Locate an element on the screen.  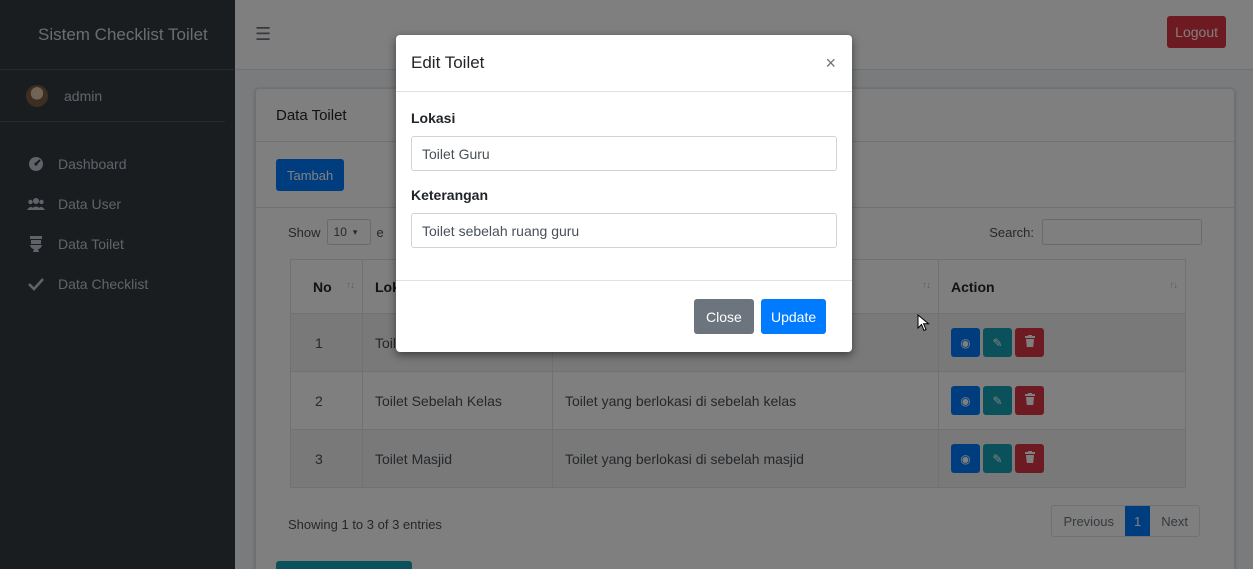
close-button: Close is located at coordinates (724, 316).